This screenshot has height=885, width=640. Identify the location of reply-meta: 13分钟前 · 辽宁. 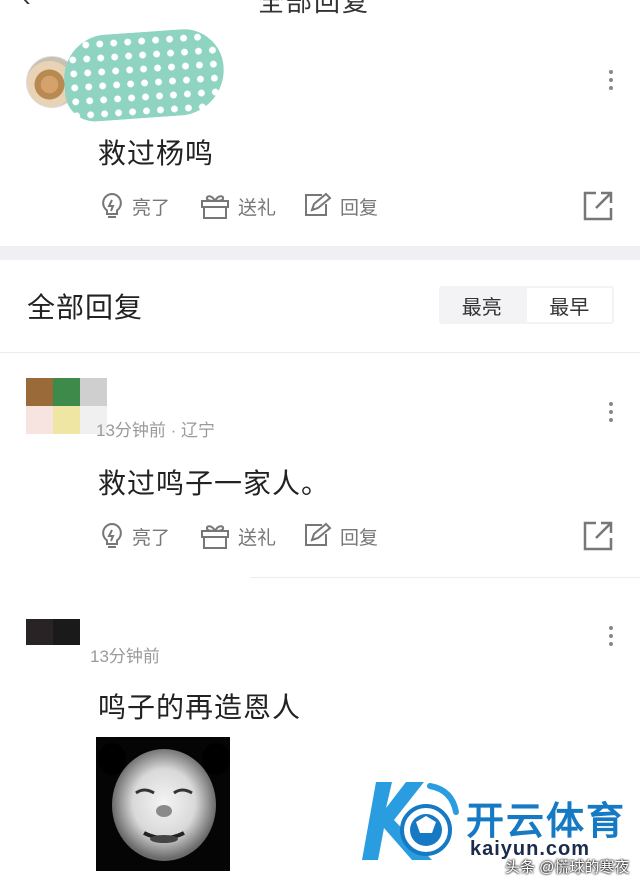
(156, 430).